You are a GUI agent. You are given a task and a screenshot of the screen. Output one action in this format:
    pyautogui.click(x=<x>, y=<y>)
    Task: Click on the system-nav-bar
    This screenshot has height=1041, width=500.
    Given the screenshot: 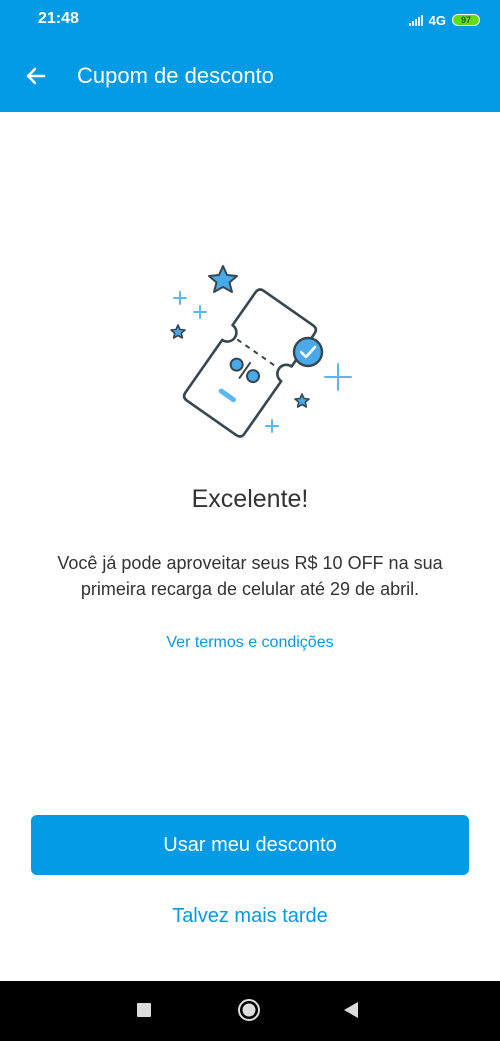 What is the action you would take?
    pyautogui.click(x=250, y=1011)
    